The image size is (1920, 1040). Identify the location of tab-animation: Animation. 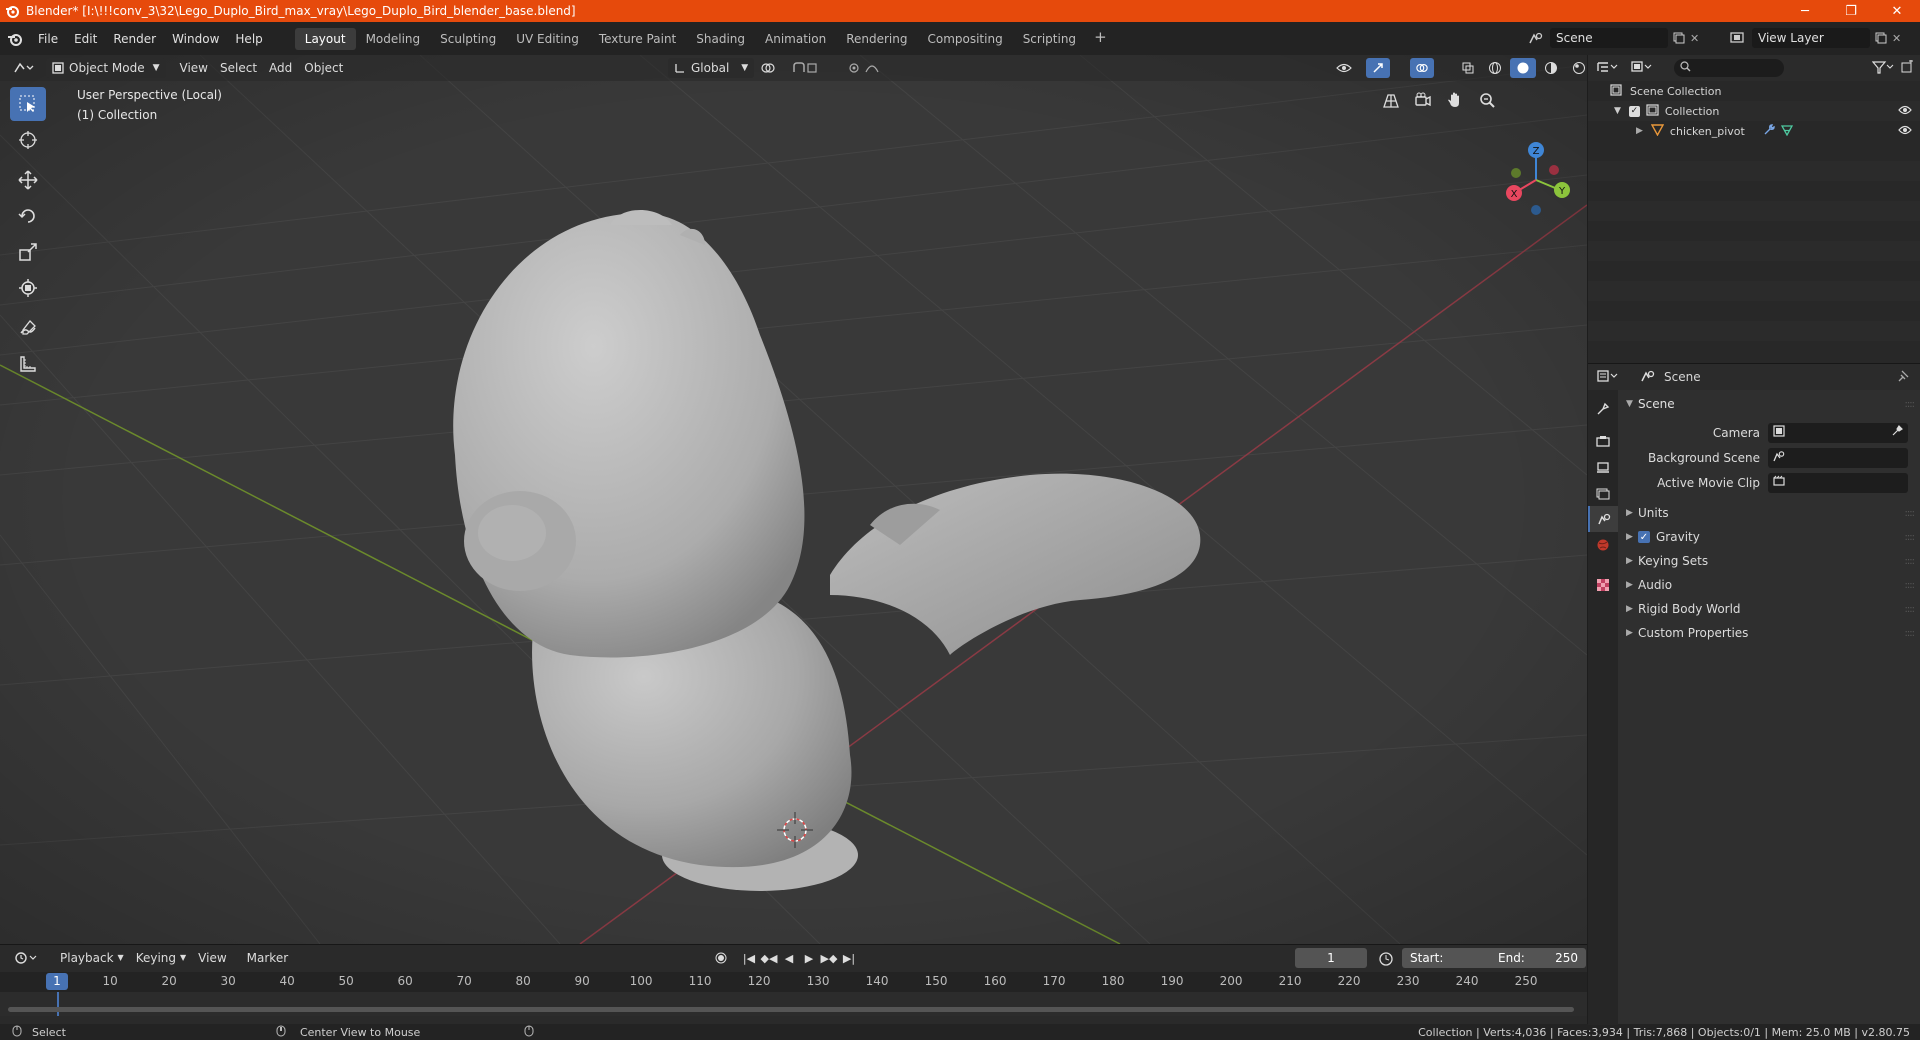
(795, 39).